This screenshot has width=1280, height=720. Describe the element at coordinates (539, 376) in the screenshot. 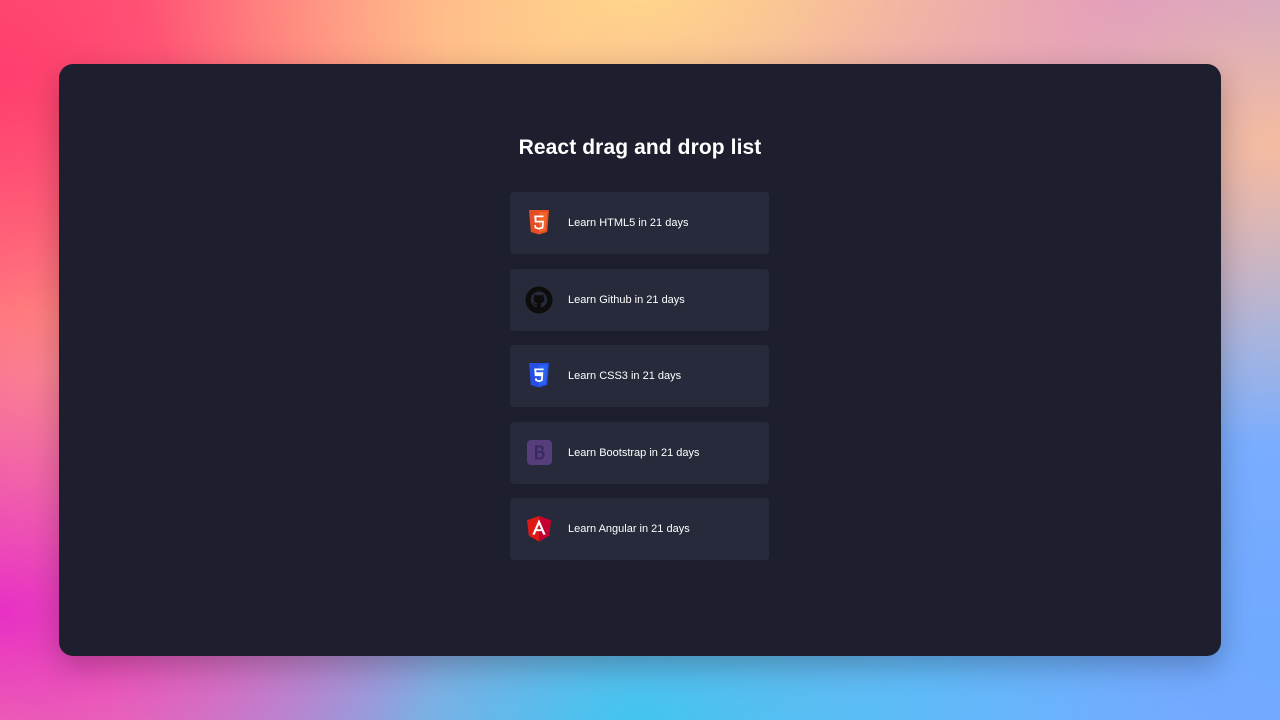

I see `css3-icon` at that location.